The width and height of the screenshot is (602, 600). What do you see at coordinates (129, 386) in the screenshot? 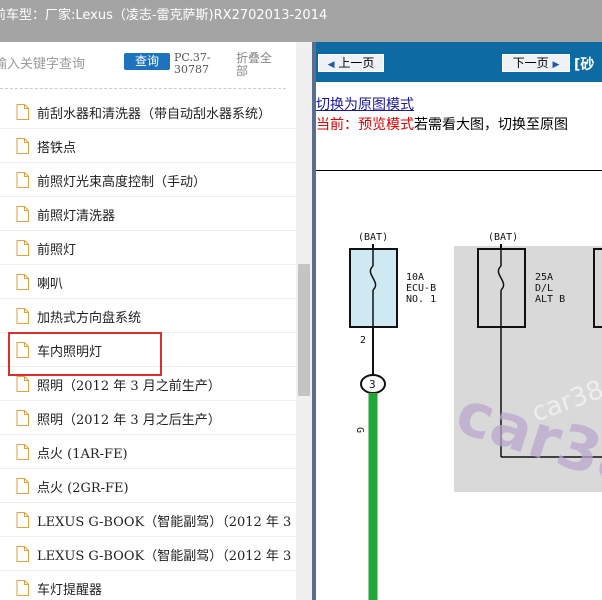
I see `tree-item-label: 照明（2012 年 3 月之前生产）` at bounding box center [129, 386].